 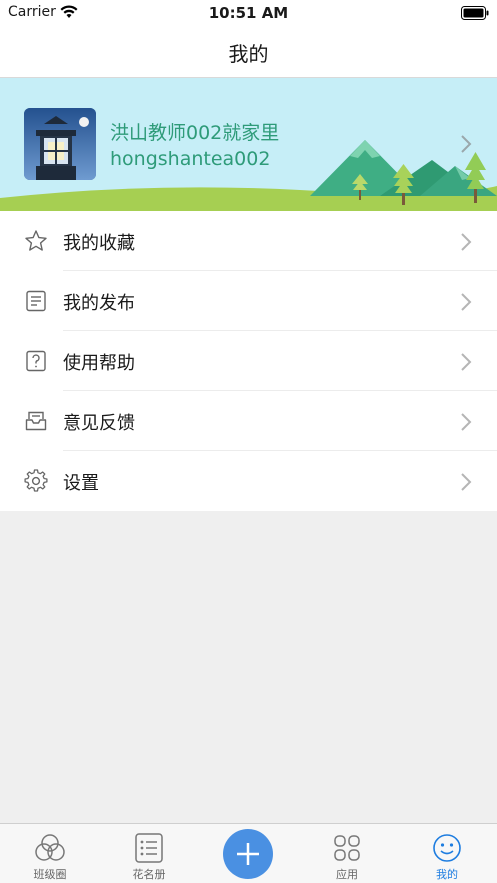 What do you see at coordinates (50, 874) in the screenshot?
I see `tab-label: 班级圈` at bounding box center [50, 874].